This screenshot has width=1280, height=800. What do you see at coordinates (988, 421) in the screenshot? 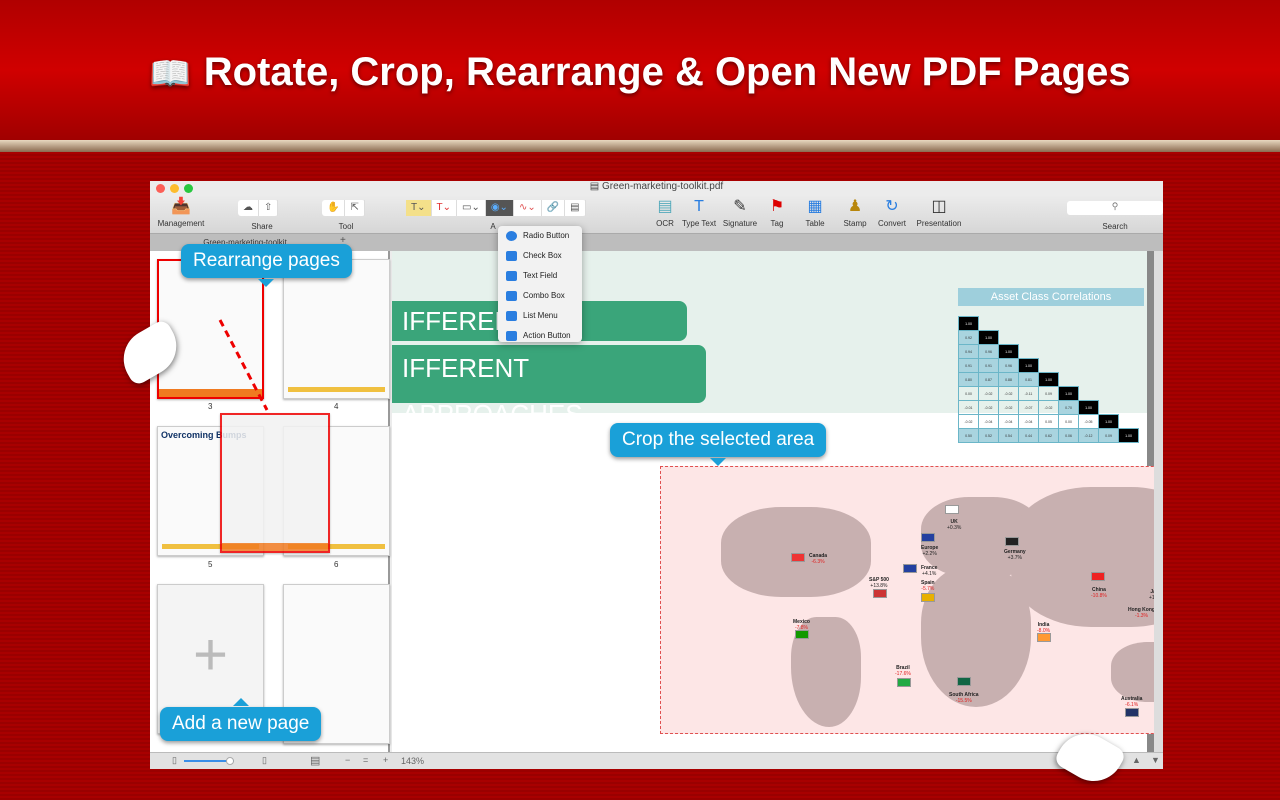
I see `correlation-cell: -0.04` at bounding box center [988, 421].